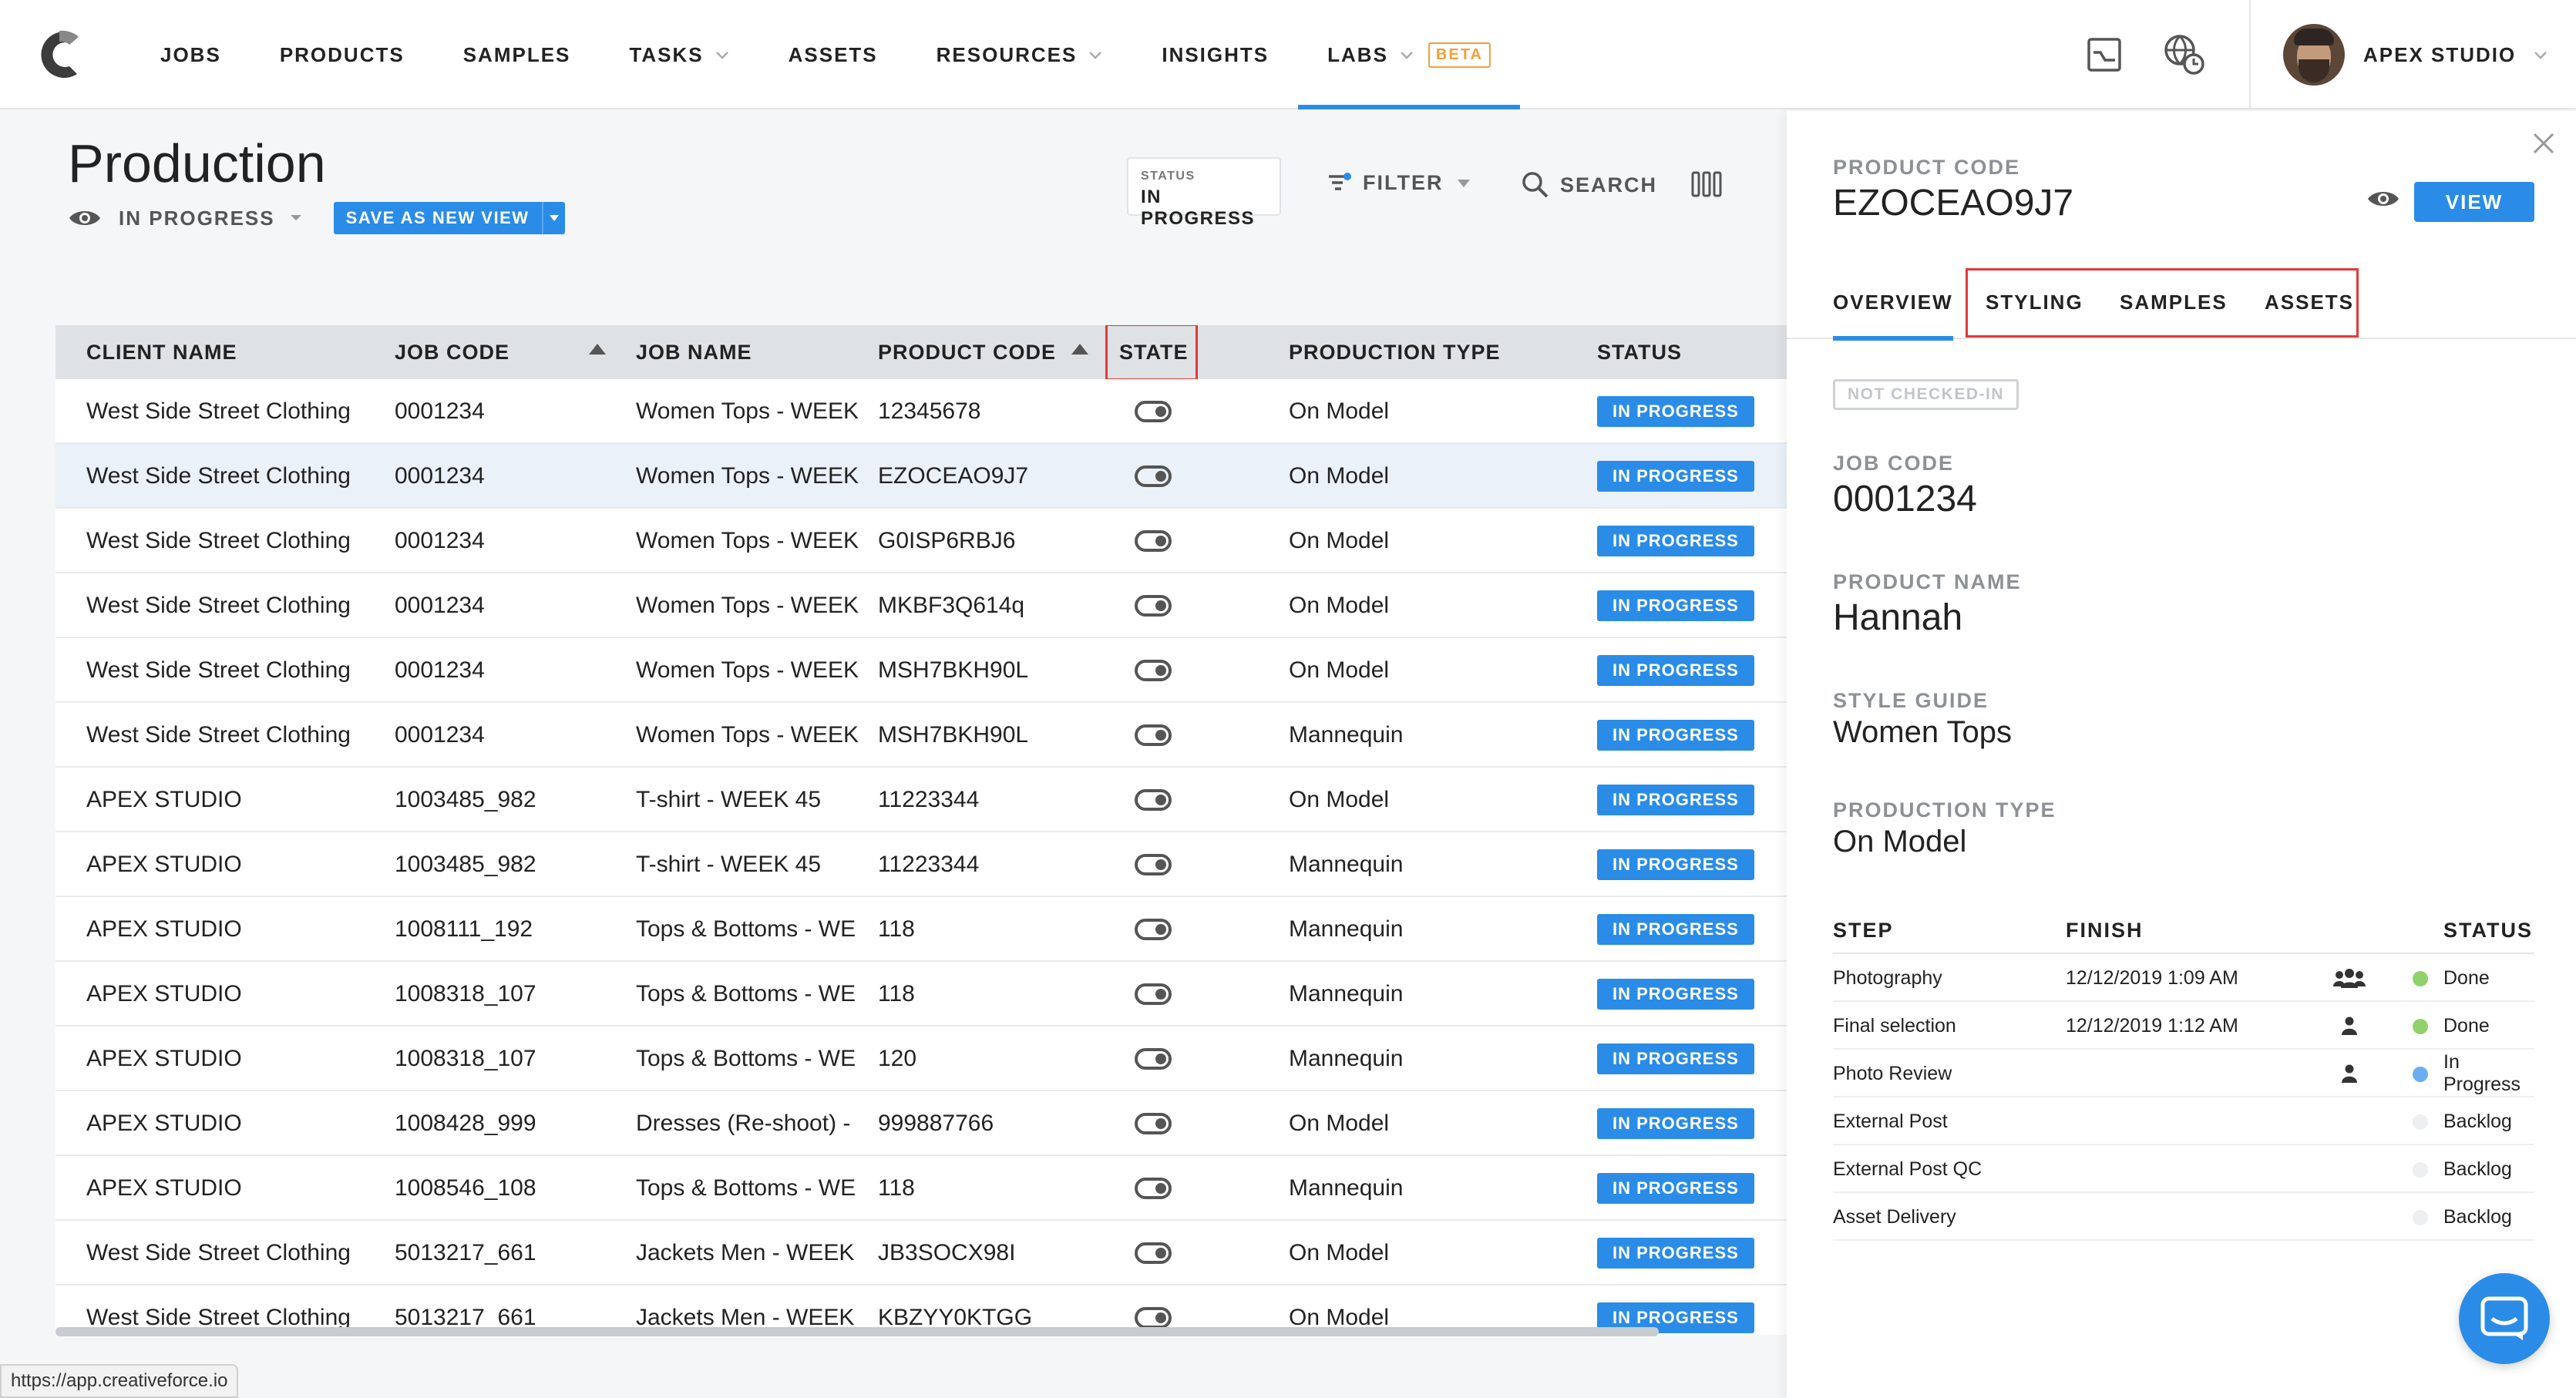 This screenshot has height=1398, width=2576. What do you see at coordinates (1639, 352) in the screenshot?
I see `column-header-status: STATUS` at bounding box center [1639, 352].